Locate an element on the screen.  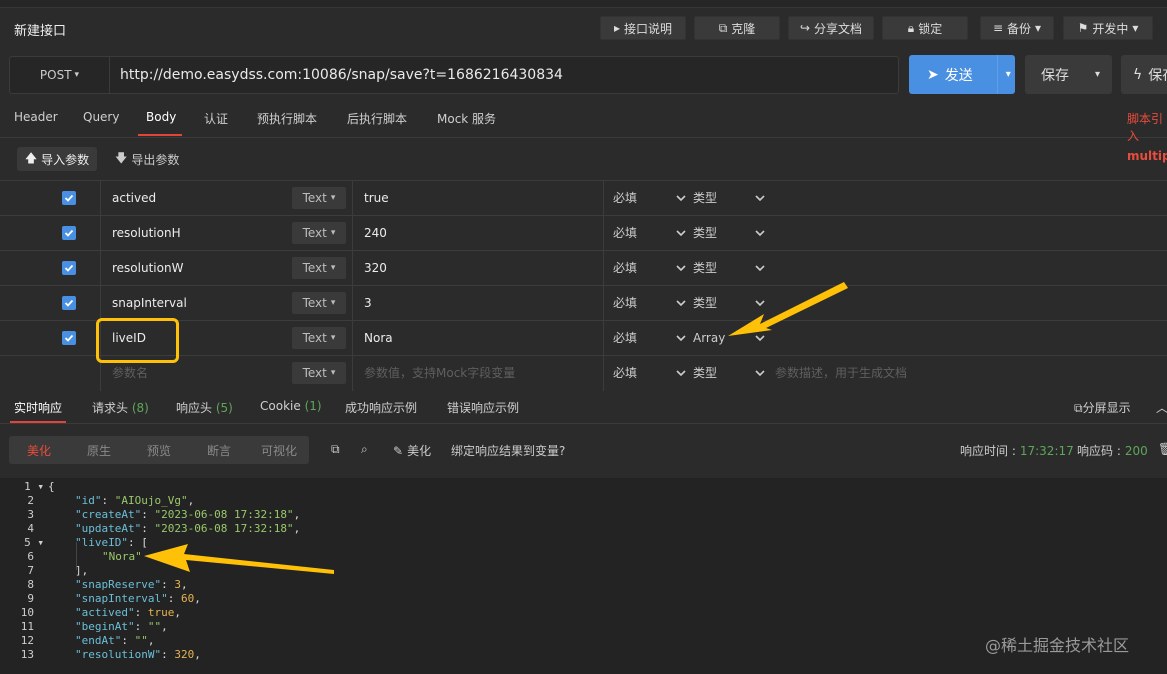
line-number: 7 is located at coordinates (30, 570).